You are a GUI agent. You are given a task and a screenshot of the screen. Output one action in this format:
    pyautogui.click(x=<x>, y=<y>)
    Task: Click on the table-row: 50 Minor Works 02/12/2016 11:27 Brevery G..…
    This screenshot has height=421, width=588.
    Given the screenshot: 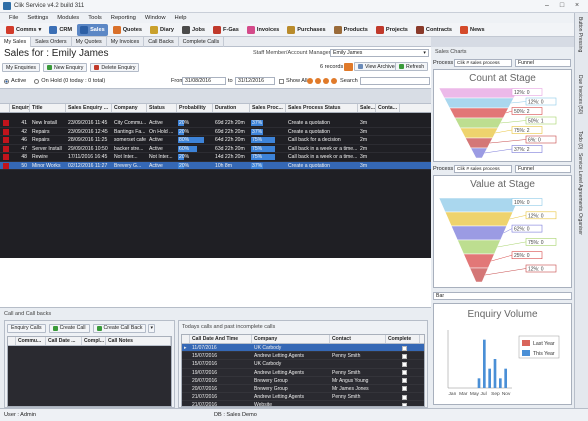 What is the action you would take?
    pyautogui.click(x=215, y=165)
    